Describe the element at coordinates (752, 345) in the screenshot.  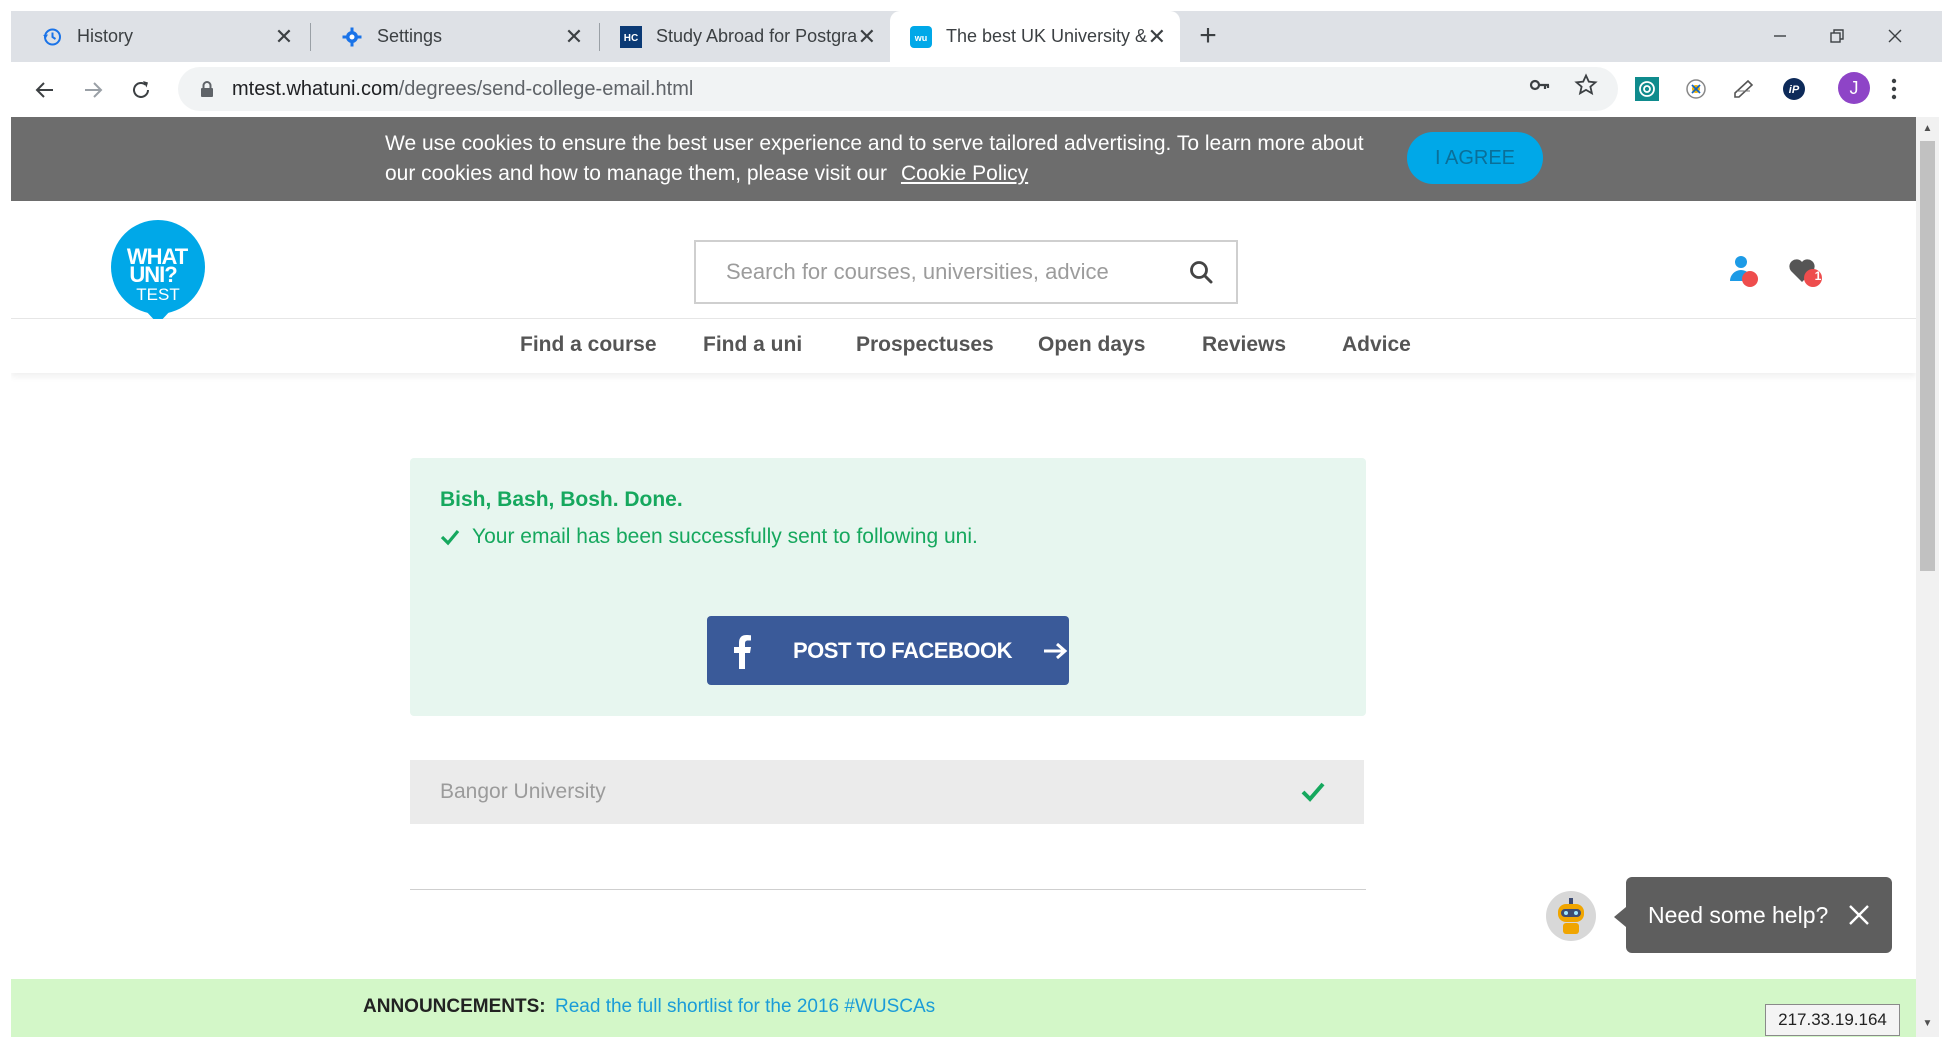
I see `nav-find-a-uni: Find a uni` at that location.